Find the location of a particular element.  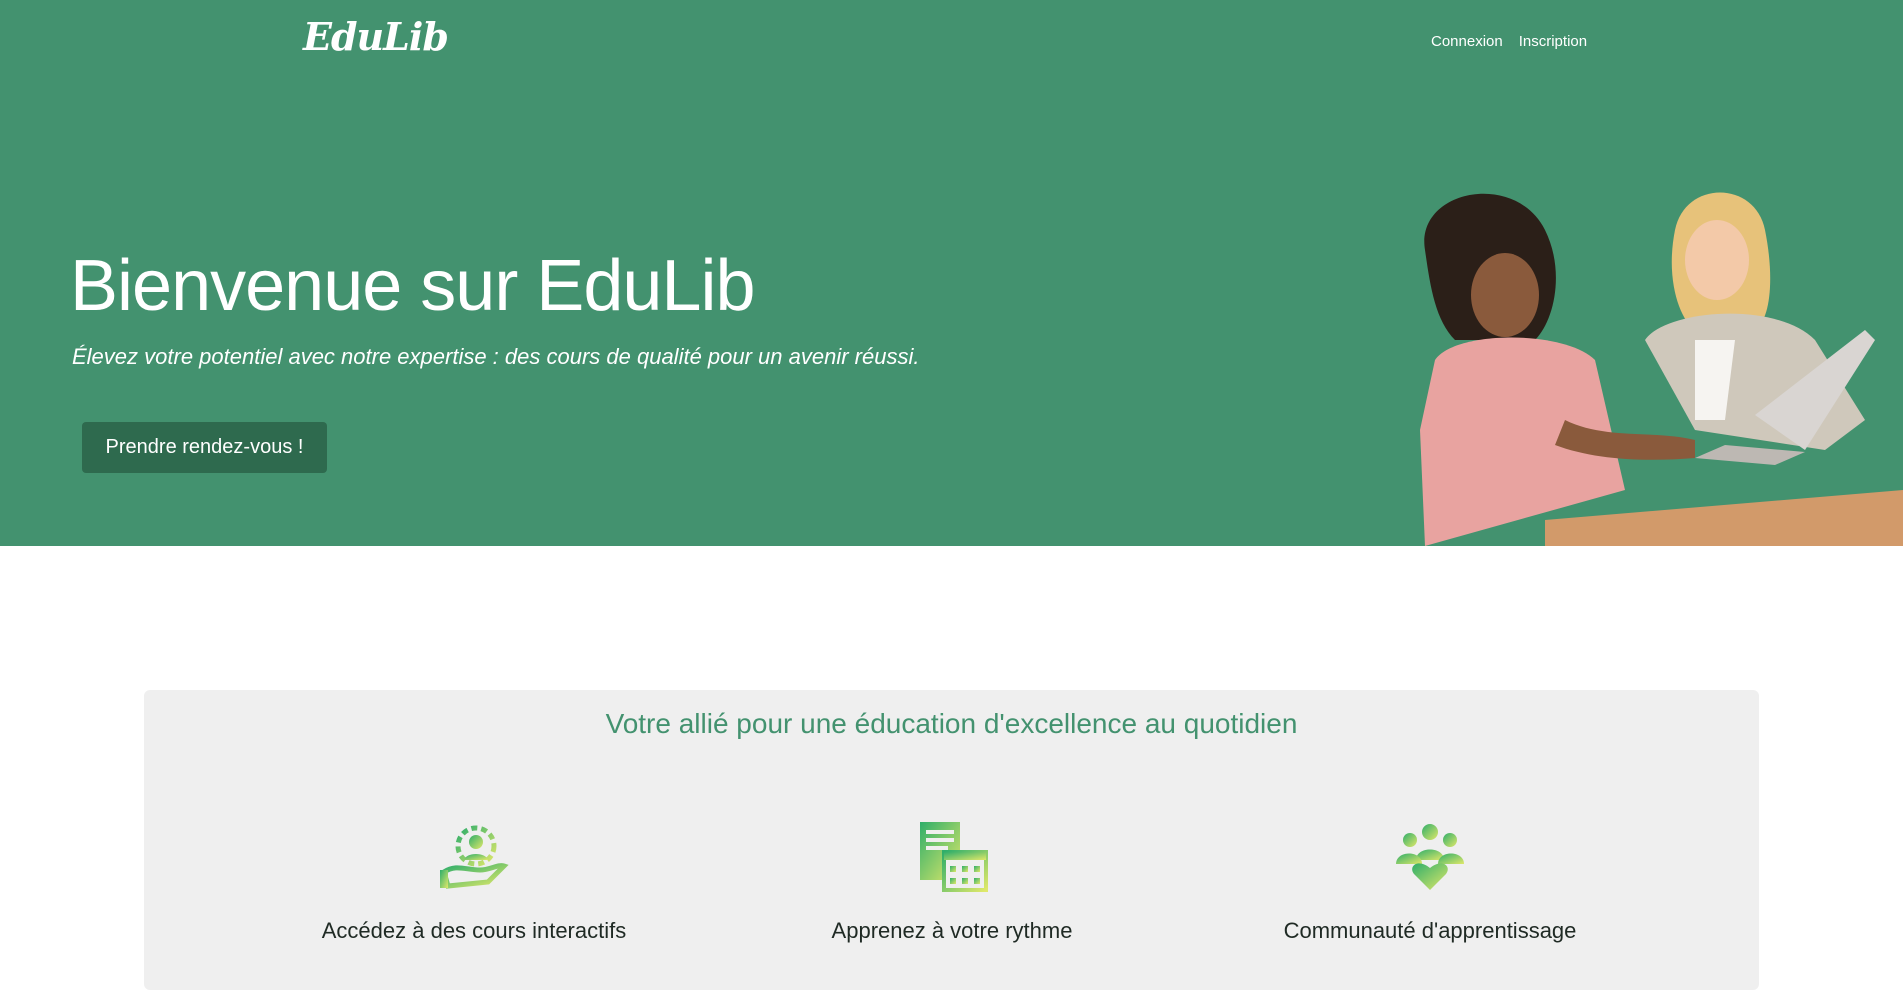

hero-title: Bienvenue sur EduLib is located at coordinates (412, 286).